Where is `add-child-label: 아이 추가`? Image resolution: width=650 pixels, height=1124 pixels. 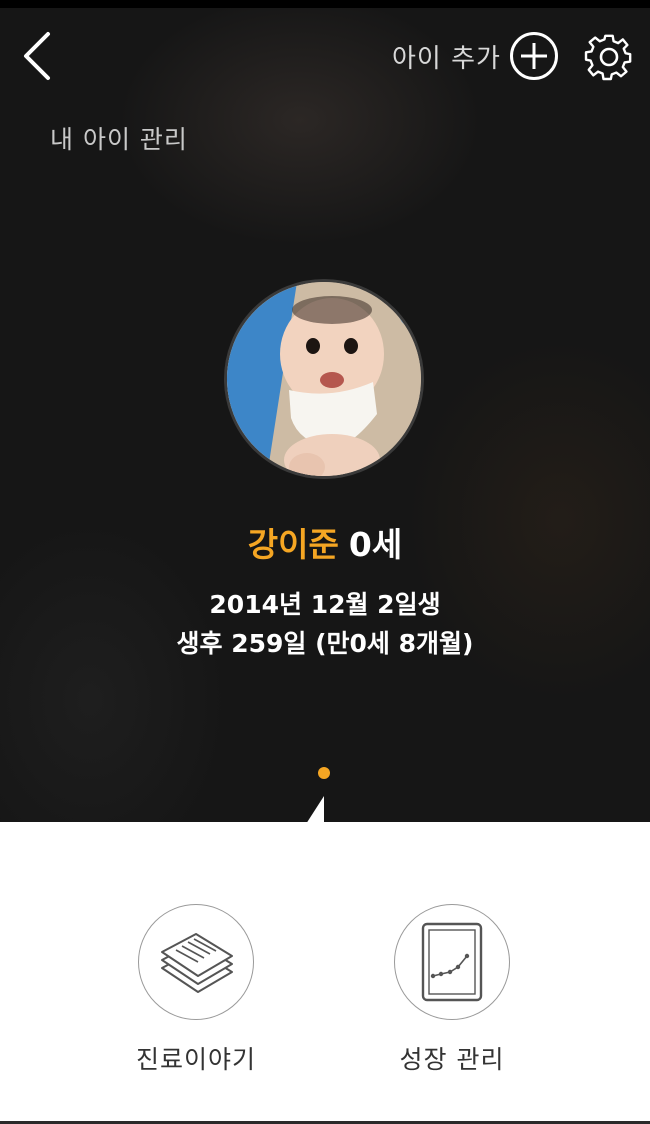 add-child-label: 아이 추가 is located at coordinates (446, 58).